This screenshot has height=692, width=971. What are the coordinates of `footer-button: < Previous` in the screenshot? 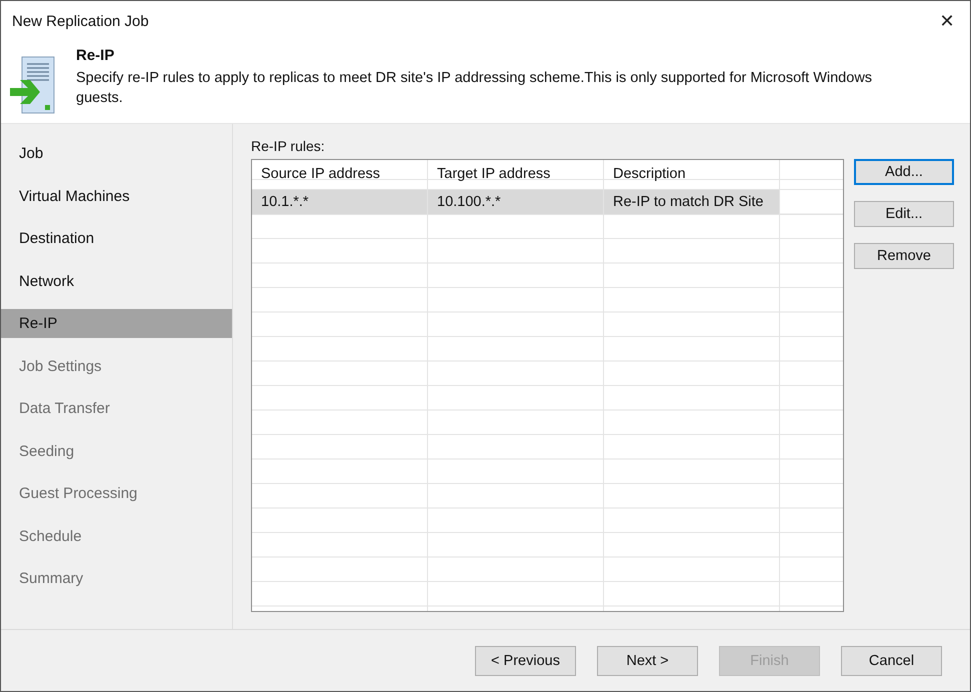 It's located at (525, 661).